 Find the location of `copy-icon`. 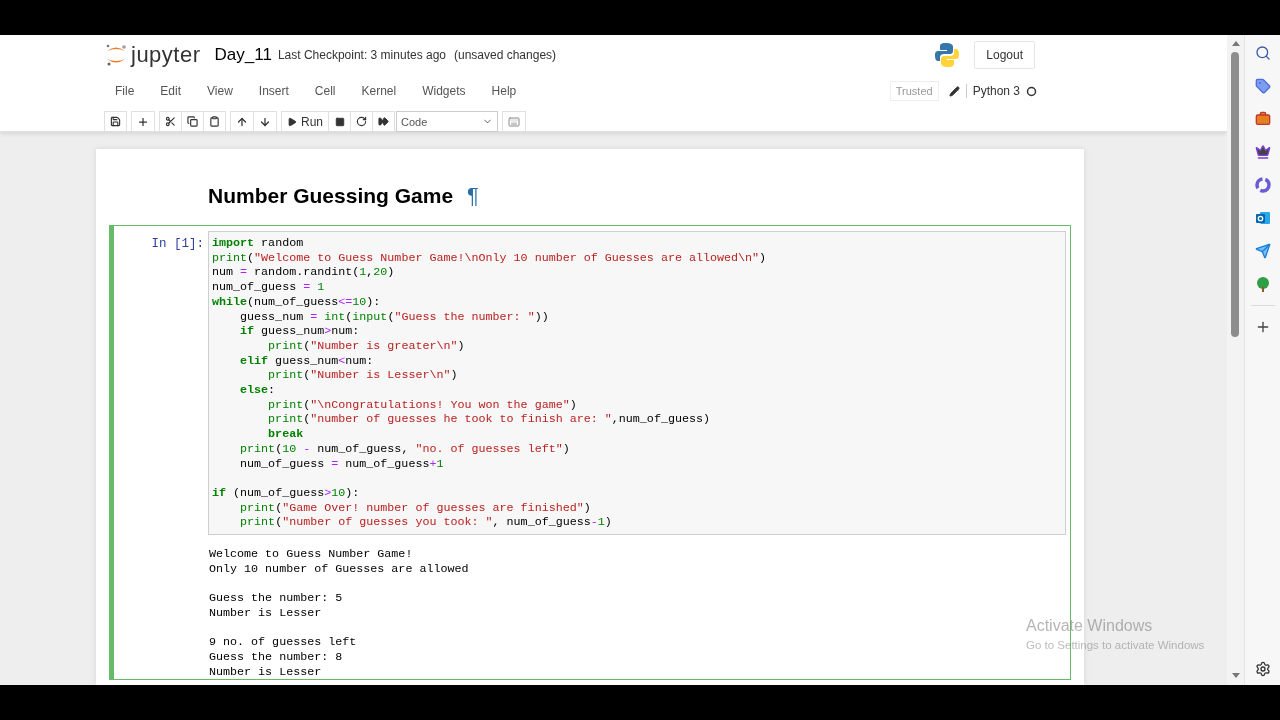

copy-icon is located at coordinates (192, 121).